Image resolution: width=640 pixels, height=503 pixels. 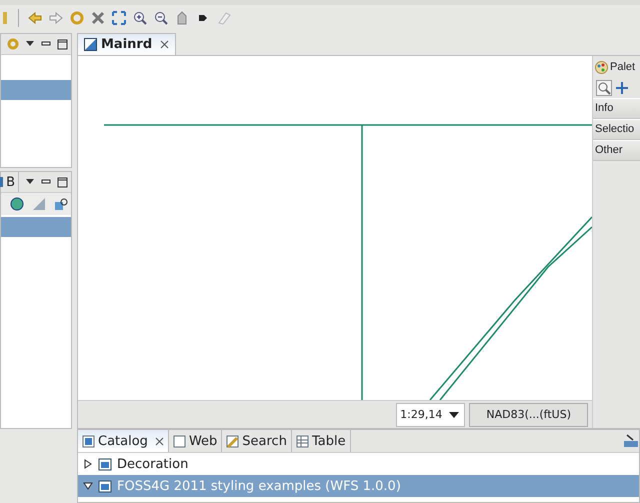 I want to click on crs-button: NAD83(...(ftUS), so click(x=528, y=414).